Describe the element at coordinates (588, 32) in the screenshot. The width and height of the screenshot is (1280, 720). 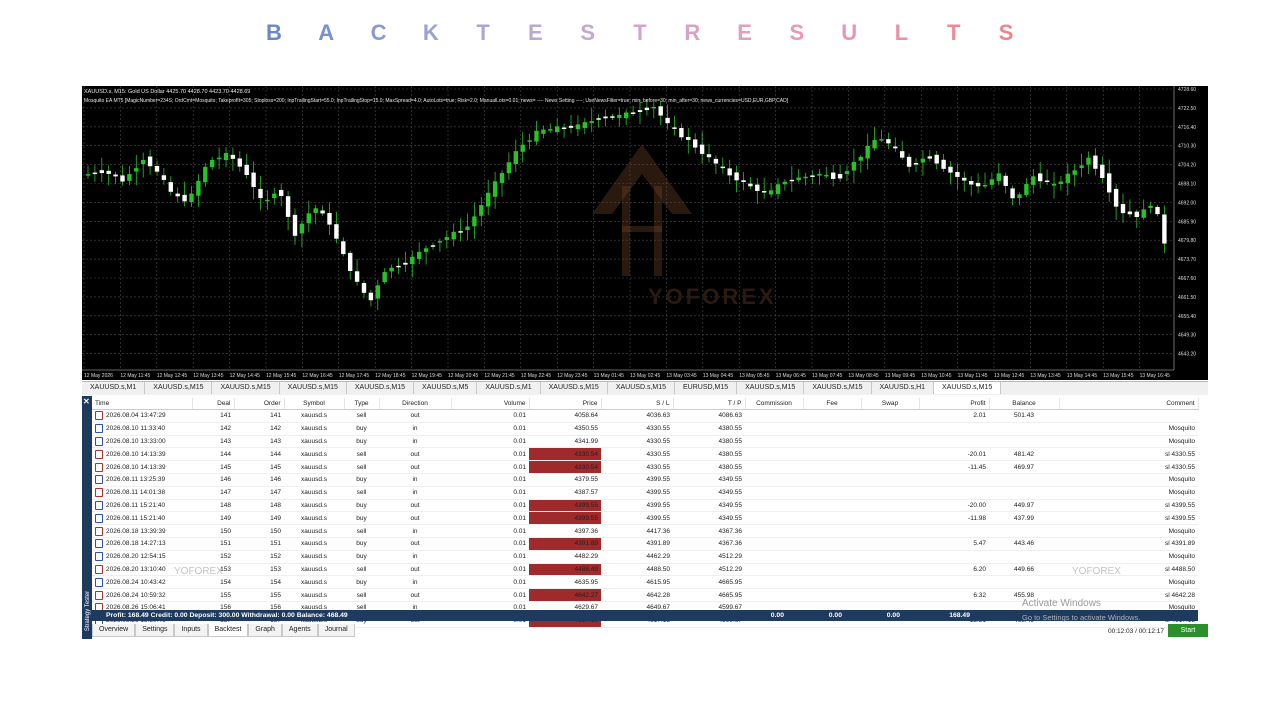
I see `banner-letter: S` at that location.